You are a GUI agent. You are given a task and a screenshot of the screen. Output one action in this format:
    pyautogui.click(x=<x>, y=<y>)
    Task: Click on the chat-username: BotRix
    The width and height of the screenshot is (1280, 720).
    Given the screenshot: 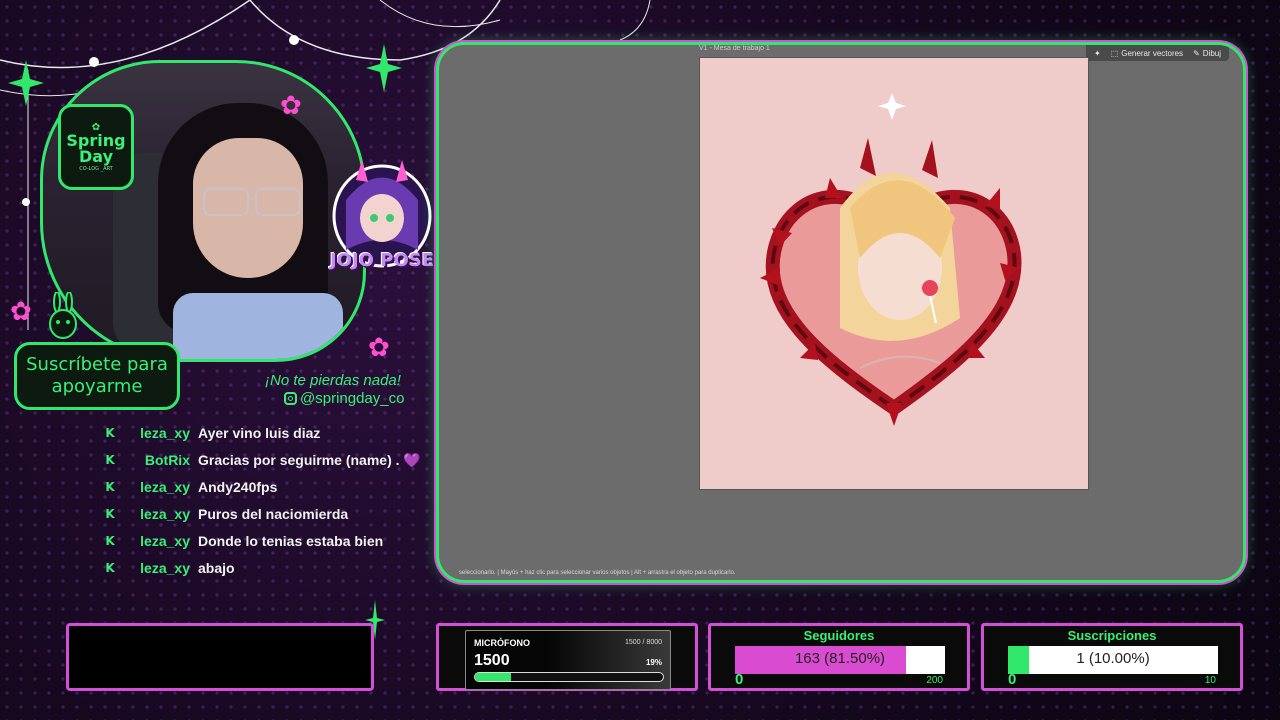 What is the action you would take?
    pyautogui.click(x=167, y=460)
    